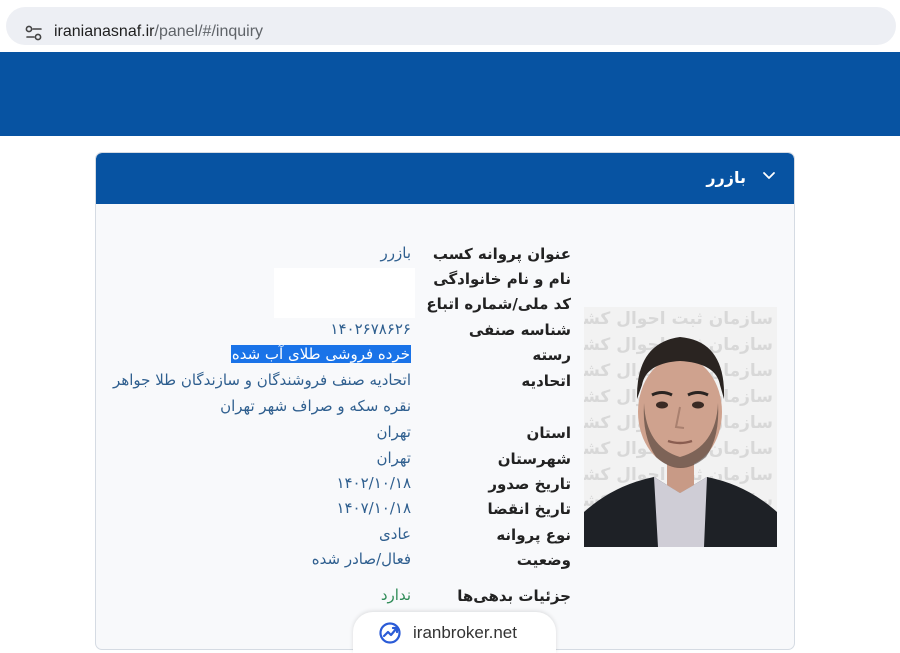 This screenshot has width=900, height=653. I want to click on label-issue-date: تاریخ صدور, so click(529, 484).